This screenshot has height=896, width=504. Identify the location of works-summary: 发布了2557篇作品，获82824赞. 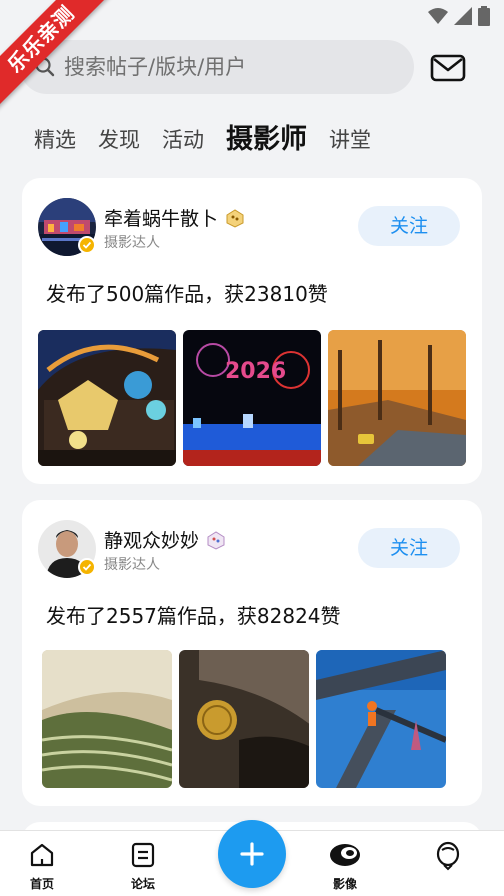
(193, 616).